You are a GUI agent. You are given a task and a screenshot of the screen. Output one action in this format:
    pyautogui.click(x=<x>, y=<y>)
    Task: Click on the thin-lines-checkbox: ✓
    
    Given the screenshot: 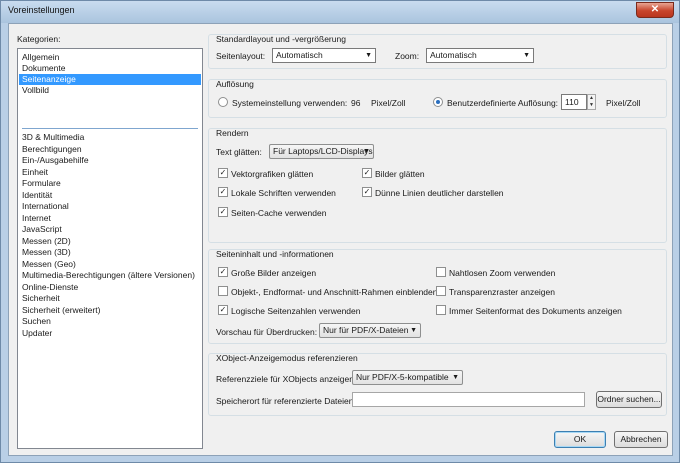 What is the action you would take?
    pyautogui.click(x=367, y=192)
    